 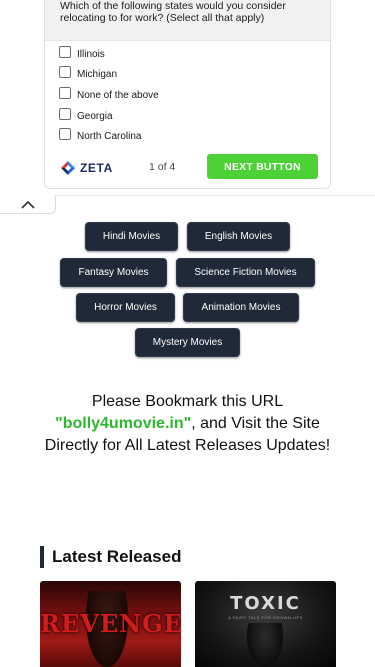 What do you see at coordinates (241, 307) in the screenshot?
I see `genre-button-animation: Animation Movies` at bounding box center [241, 307].